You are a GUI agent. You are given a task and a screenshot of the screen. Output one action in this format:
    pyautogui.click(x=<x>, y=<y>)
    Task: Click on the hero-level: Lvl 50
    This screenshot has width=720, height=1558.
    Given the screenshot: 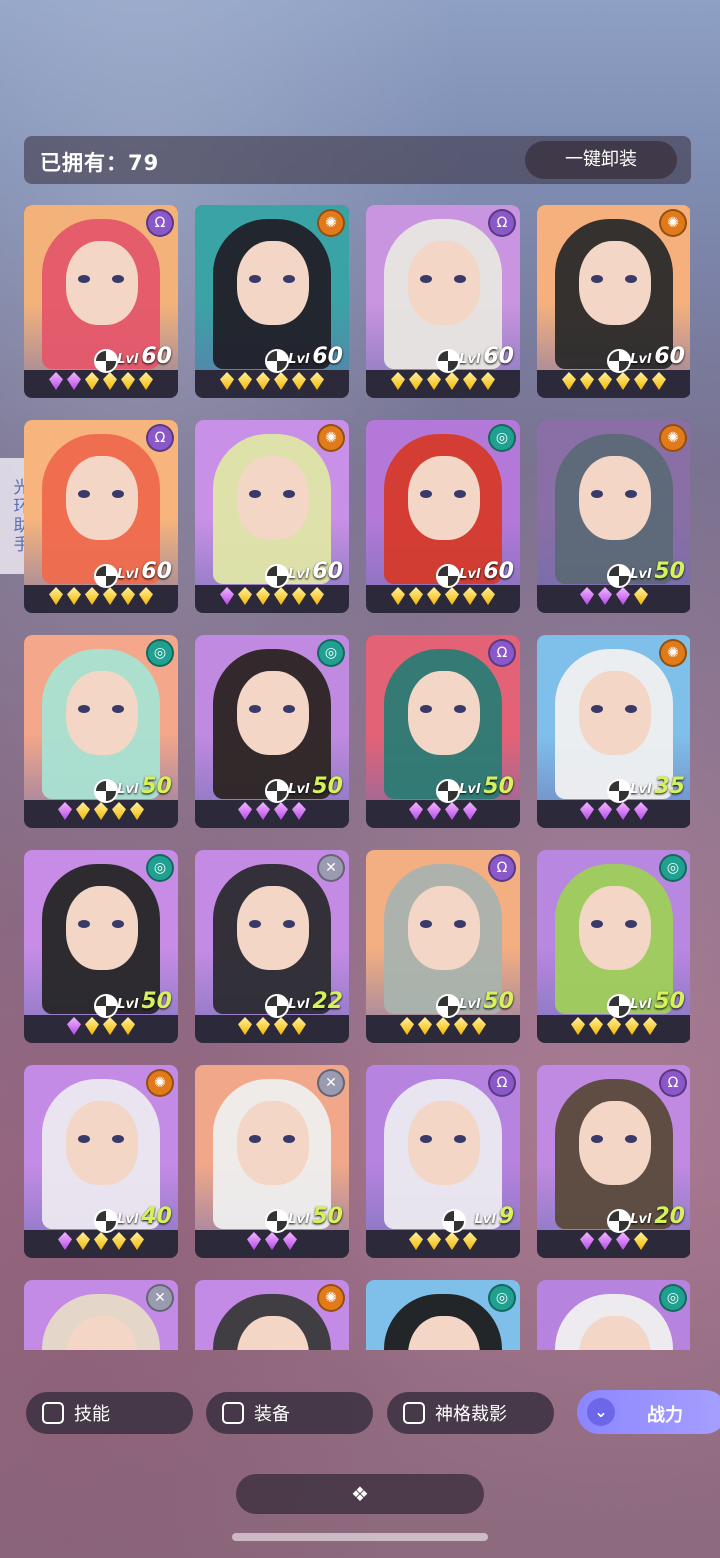 What is the action you would take?
    pyautogui.click(x=486, y=786)
    